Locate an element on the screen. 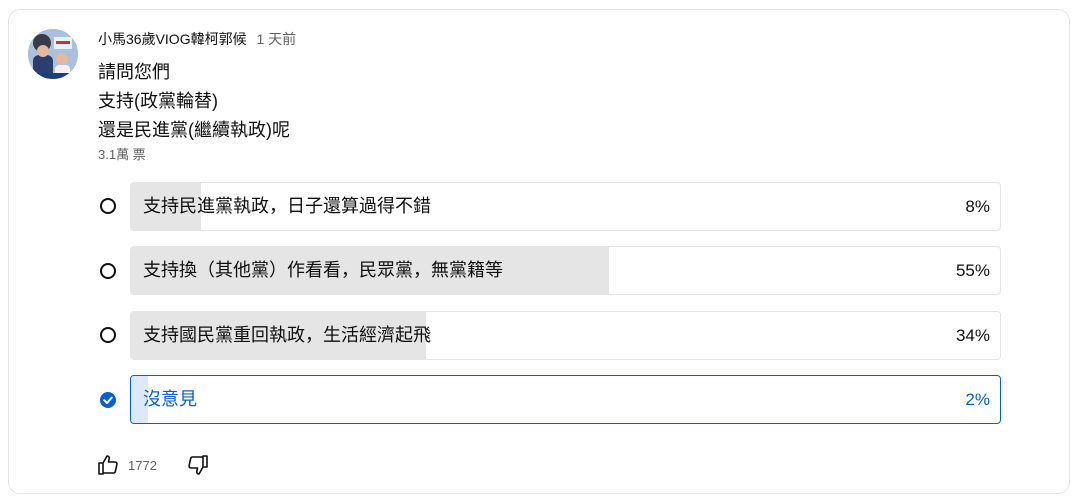 Image resolution: width=1080 pixels, height=503 pixels. poll-option-label: 沒意見 is located at coordinates (170, 399).